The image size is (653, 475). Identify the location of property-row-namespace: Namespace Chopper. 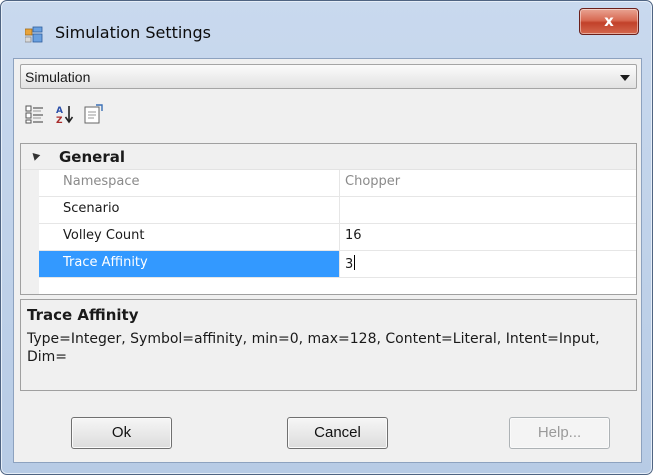
(337, 183).